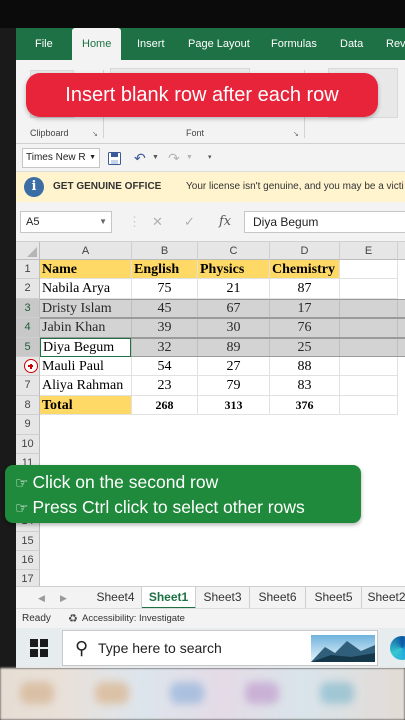 This screenshot has width=405, height=720. What do you see at coordinates (234, 270) in the screenshot?
I see `cell-header-physics: Physics` at bounding box center [234, 270].